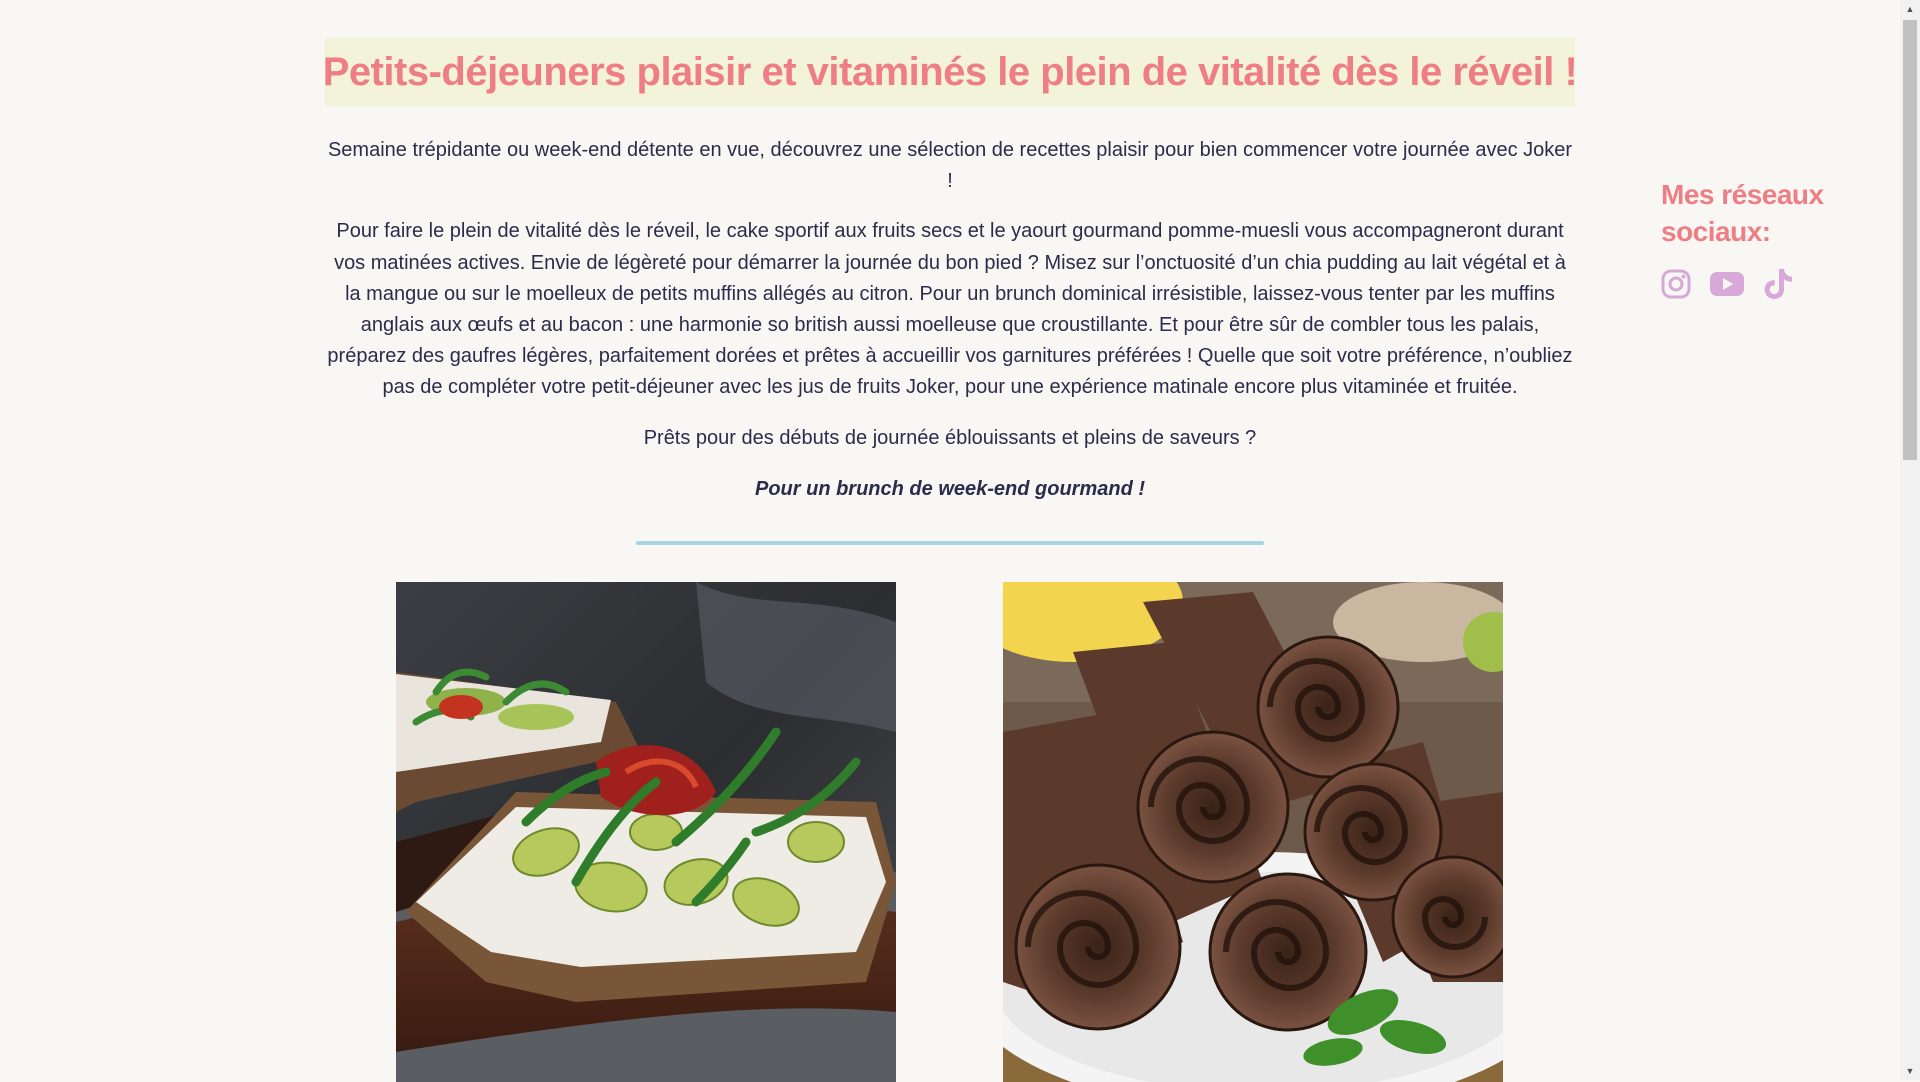  I want to click on vertical-scrollbar: ▲ ▼, so click(1910, 540).